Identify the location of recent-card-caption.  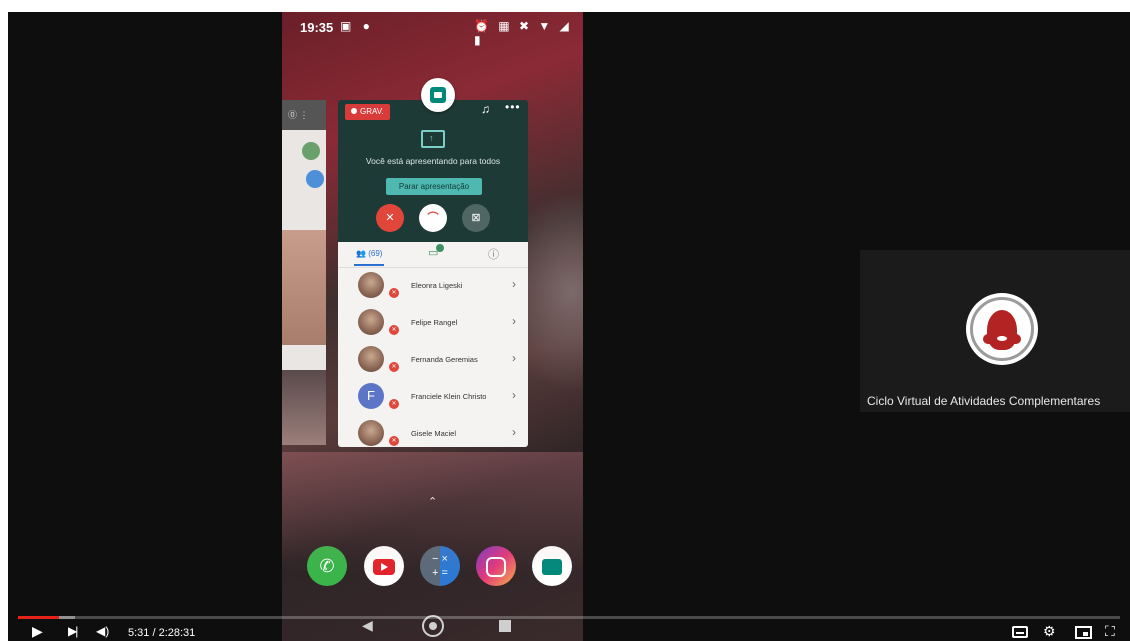
(304, 357).